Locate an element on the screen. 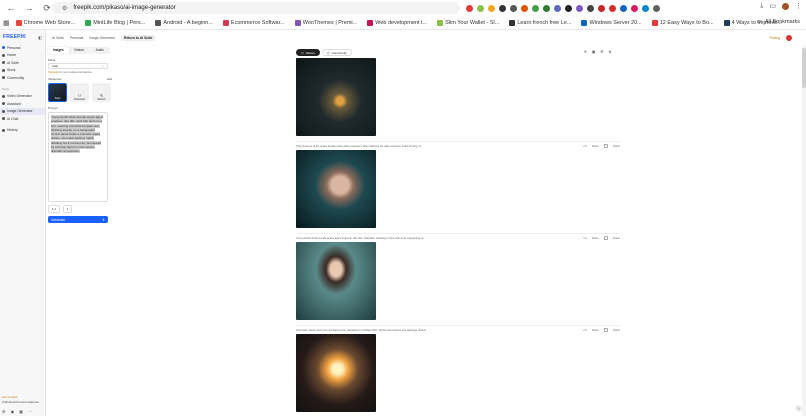 The width and height of the screenshot is (806, 416). aspect-ratio-button: 1:1 is located at coordinates (54, 209).